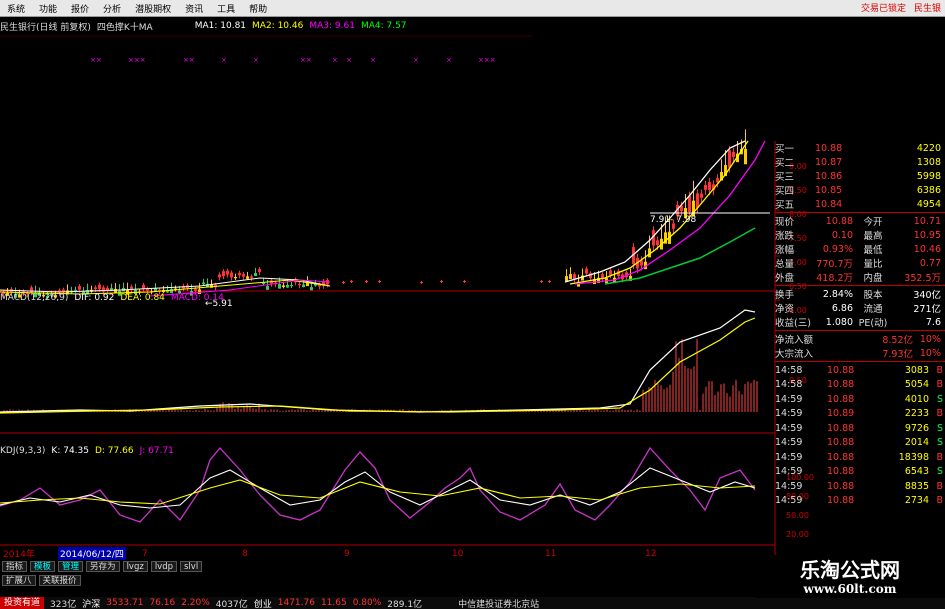 Image resolution: width=945 pixels, height=609 pixels. I want to click on stat-label: 内盘, so click(873, 278).